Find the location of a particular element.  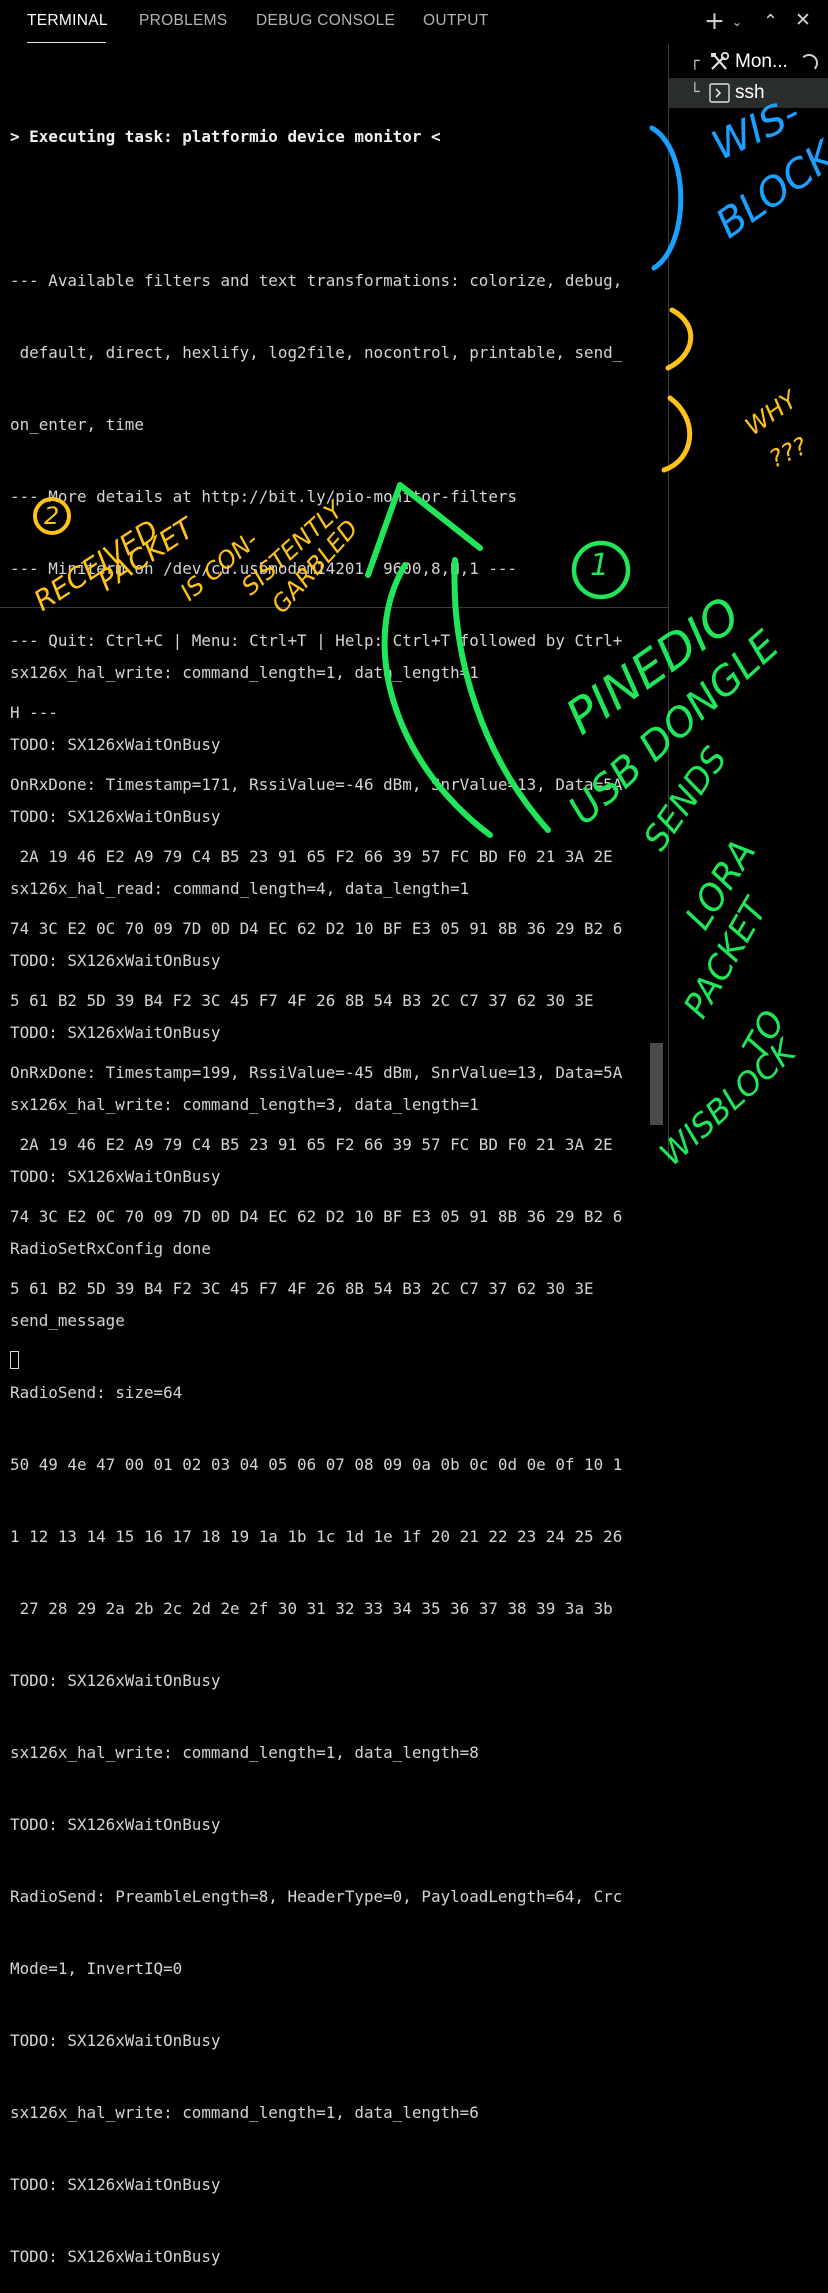

chevron-up-icon: ⌃ is located at coordinates (770, 21).